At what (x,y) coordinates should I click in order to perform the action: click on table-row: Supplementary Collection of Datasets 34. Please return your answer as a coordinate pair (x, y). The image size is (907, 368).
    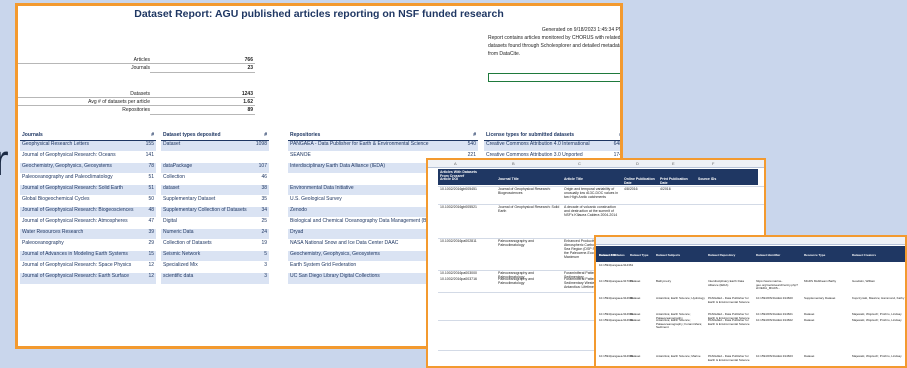
    Looking at the image, I should click on (215, 212).